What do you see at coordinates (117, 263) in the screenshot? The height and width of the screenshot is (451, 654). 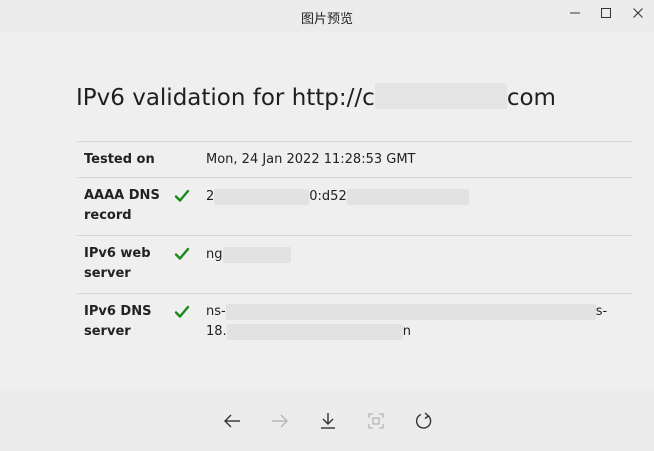 I see `row-label: IPv6 web server` at bounding box center [117, 263].